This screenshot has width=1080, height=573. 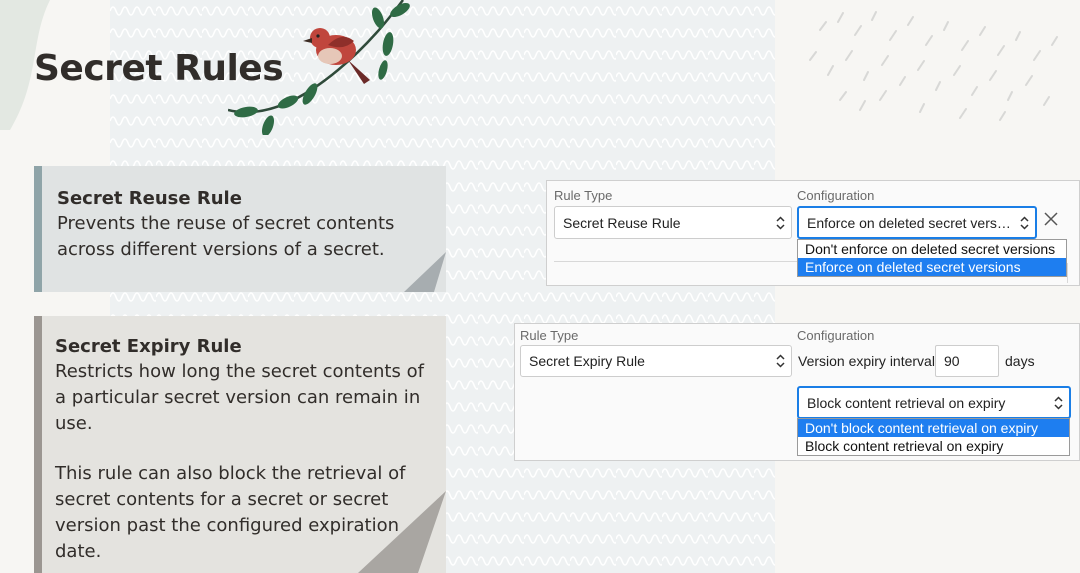 What do you see at coordinates (656, 361) in the screenshot?
I see `rule-type-select: Secret Expiry Rule` at bounding box center [656, 361].